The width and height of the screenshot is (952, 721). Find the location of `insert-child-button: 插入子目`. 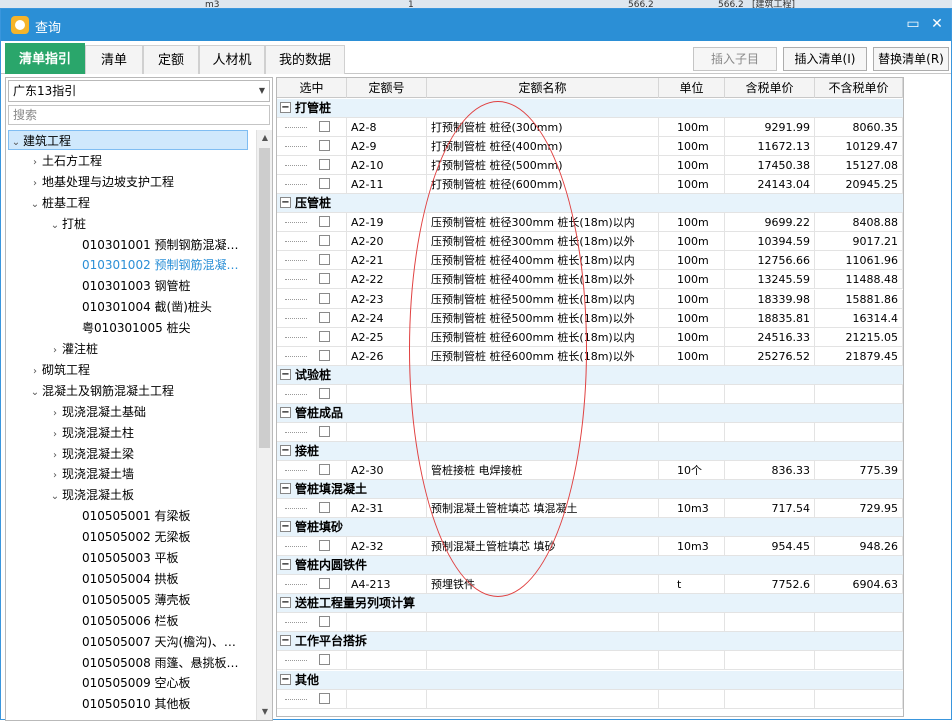

insert-child-button: 插入子目 is located at coordinates (735, 59).